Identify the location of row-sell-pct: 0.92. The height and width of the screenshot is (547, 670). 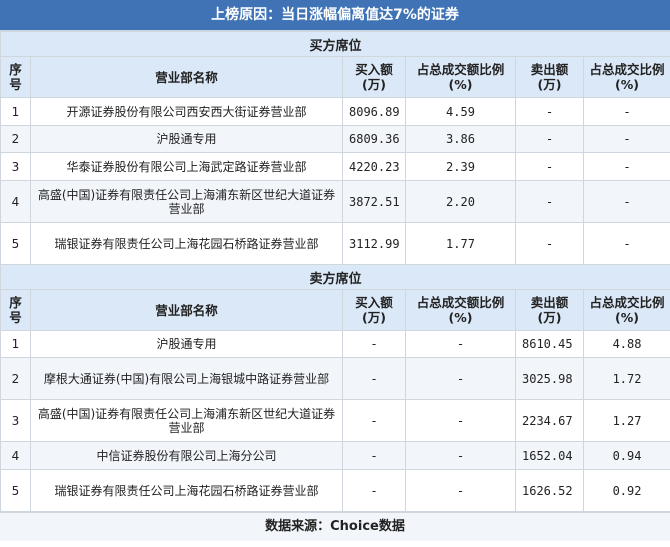
(626, 490).